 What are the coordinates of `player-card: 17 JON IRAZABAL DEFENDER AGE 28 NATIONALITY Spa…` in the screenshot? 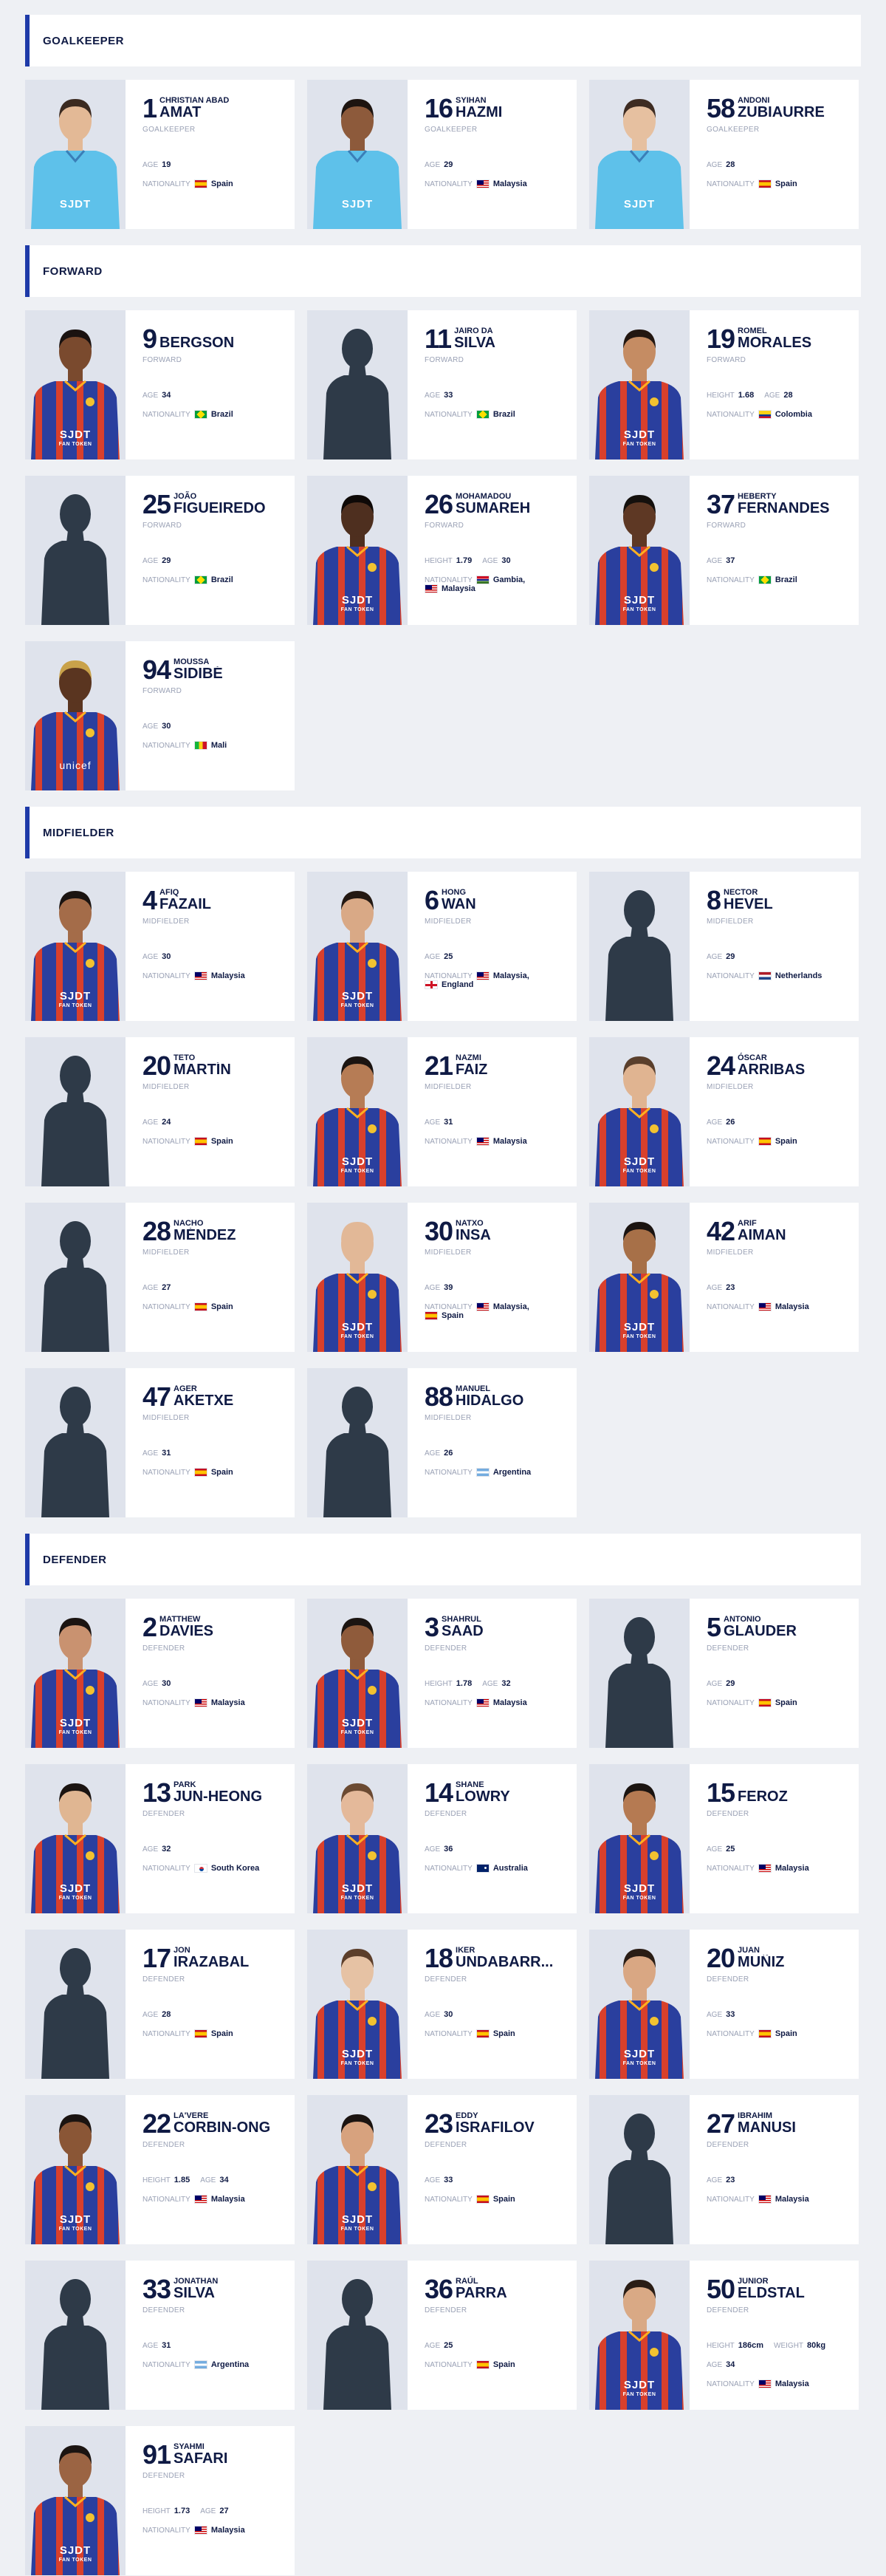 It's located at (160, 2005).